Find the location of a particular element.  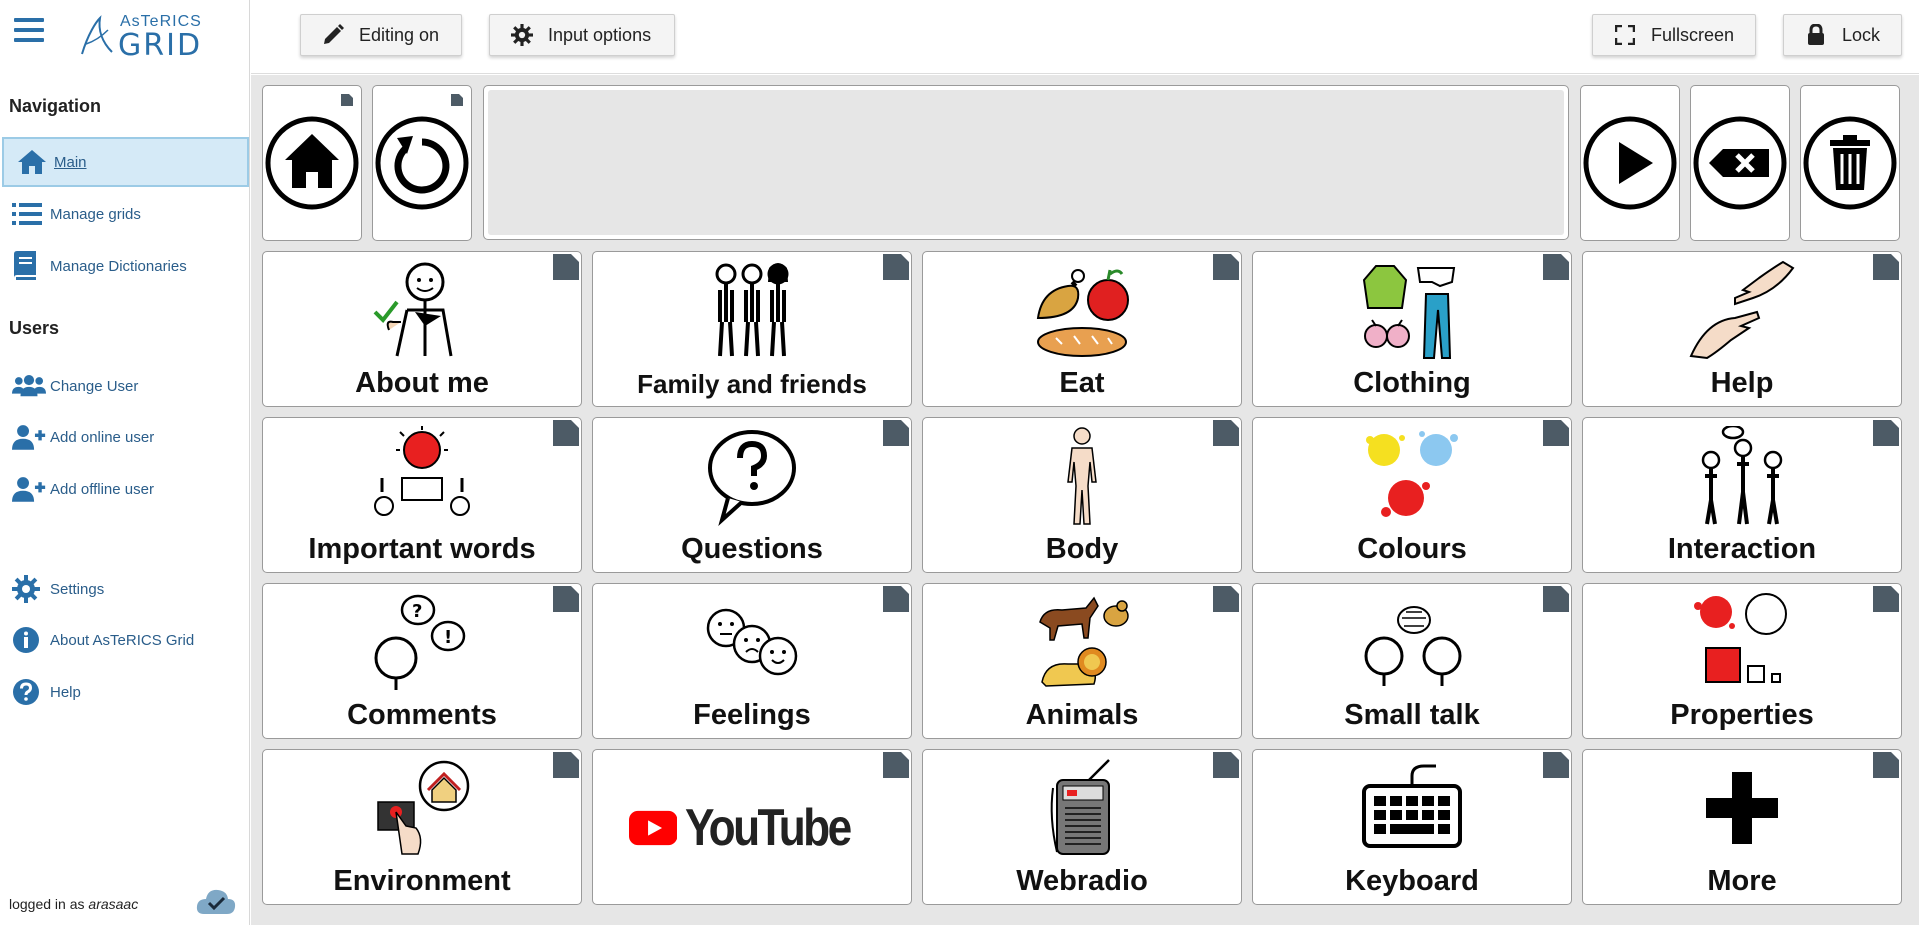

home-cell is located at coordinates (312, 163).